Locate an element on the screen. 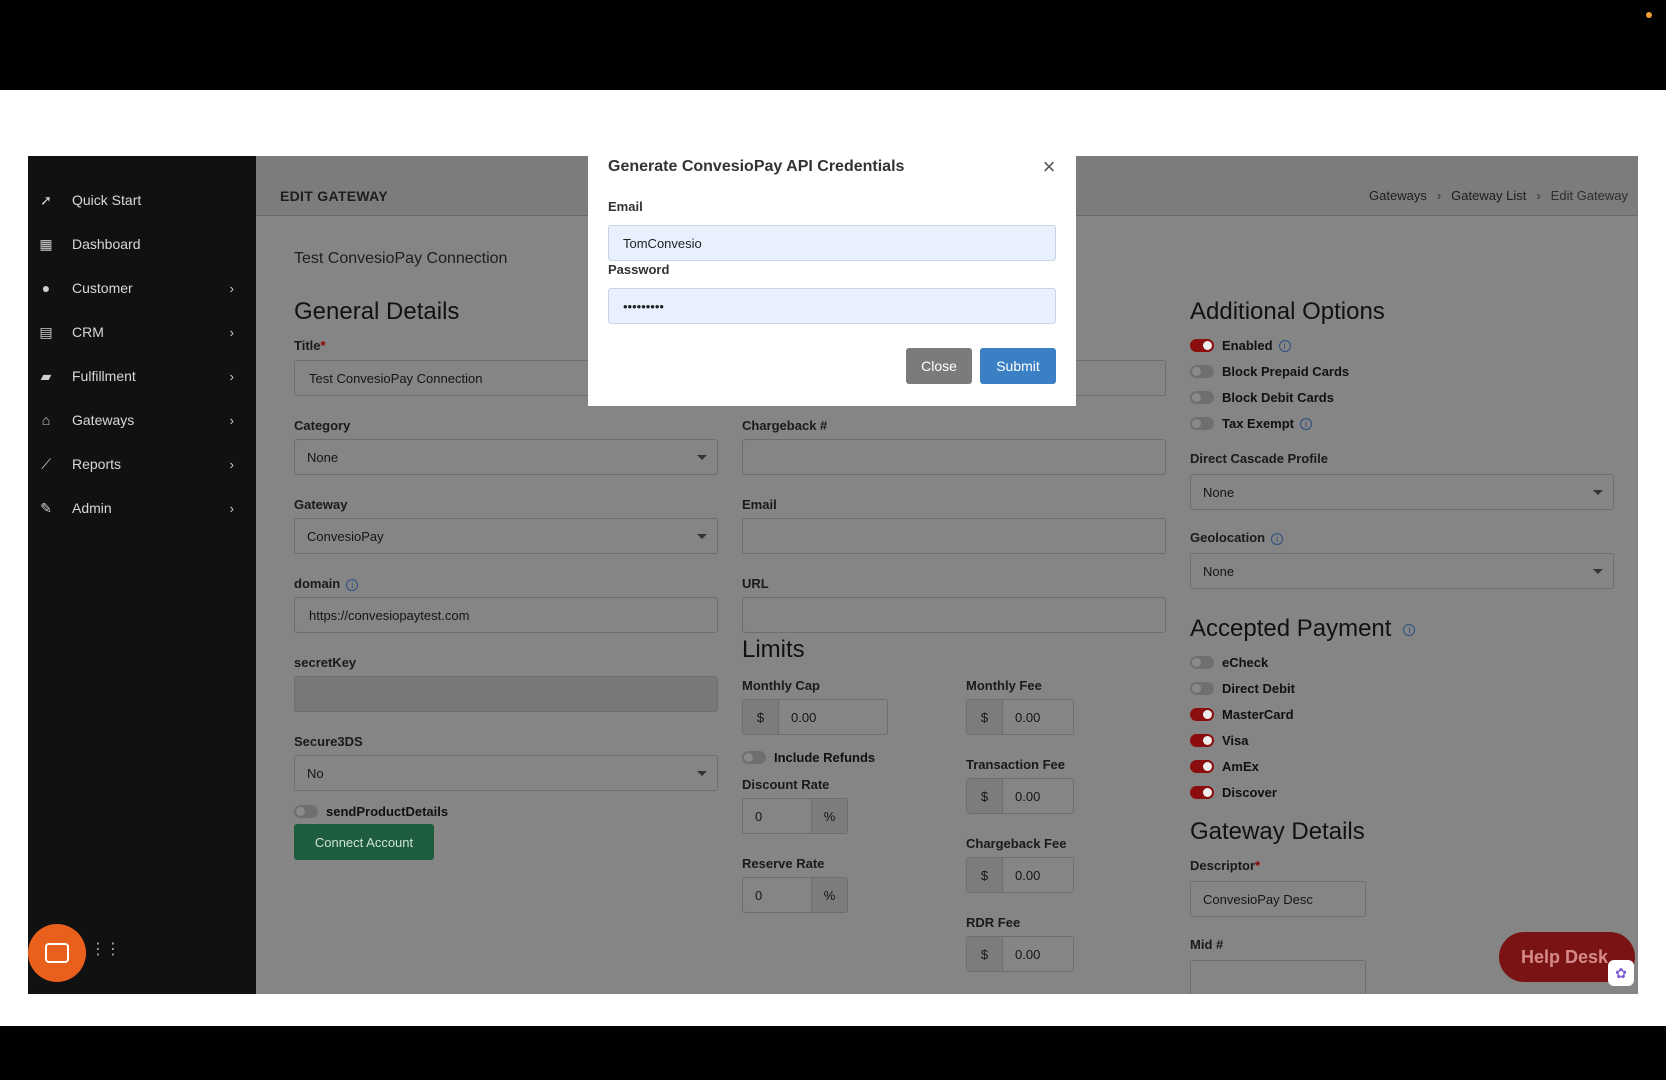 This screenshot has height=1080, width=1666. category-select: None is located at coordinates (506, 457).